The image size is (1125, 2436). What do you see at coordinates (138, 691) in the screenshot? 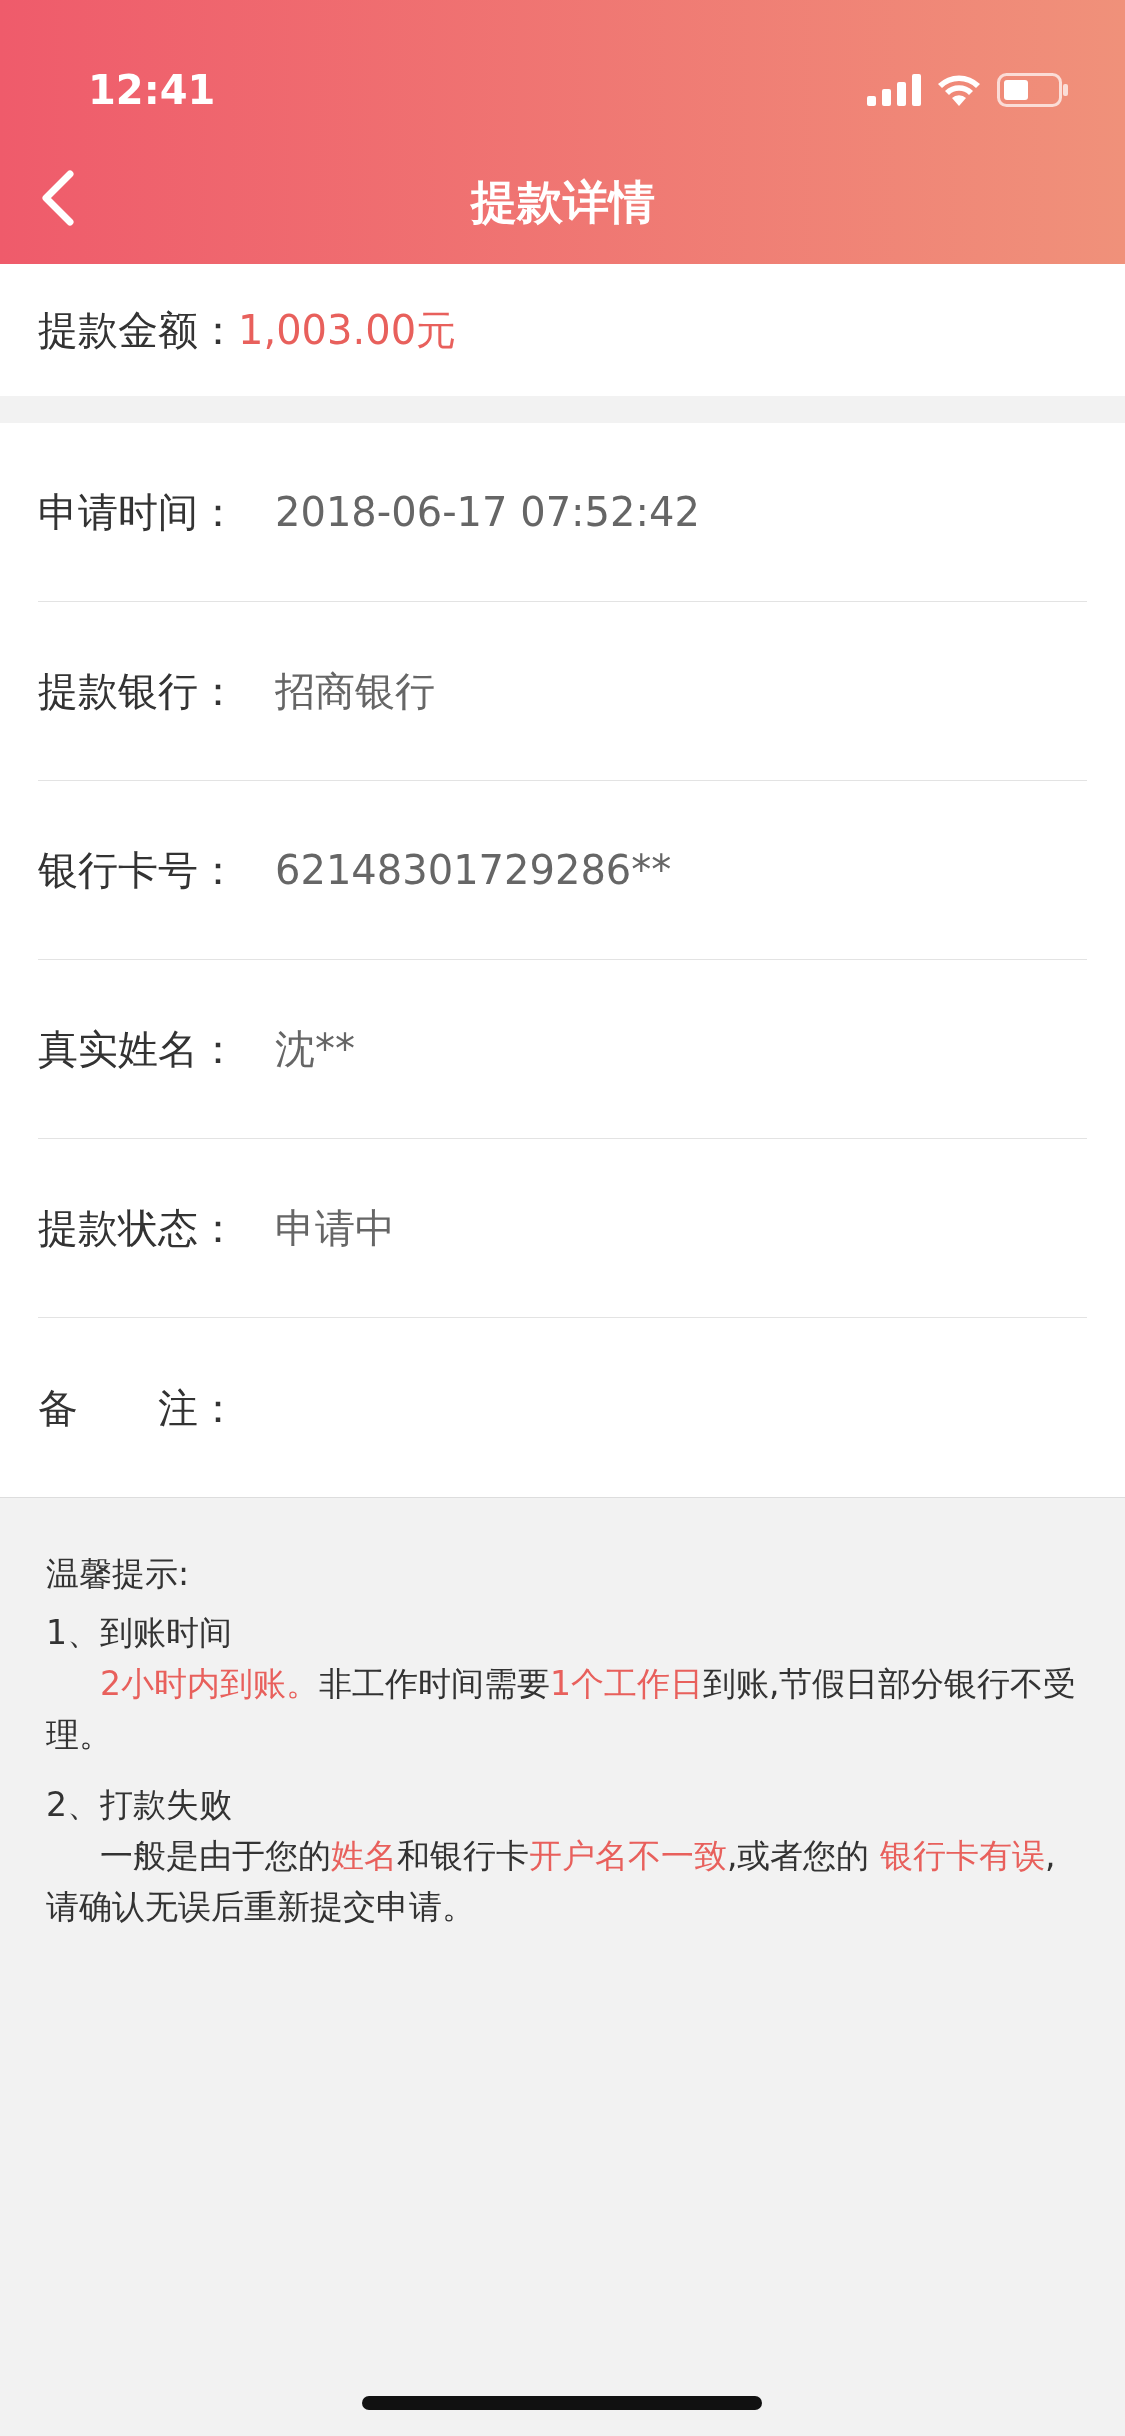
I see `field-label: 提款银行：` at bounding box center [138, 691].